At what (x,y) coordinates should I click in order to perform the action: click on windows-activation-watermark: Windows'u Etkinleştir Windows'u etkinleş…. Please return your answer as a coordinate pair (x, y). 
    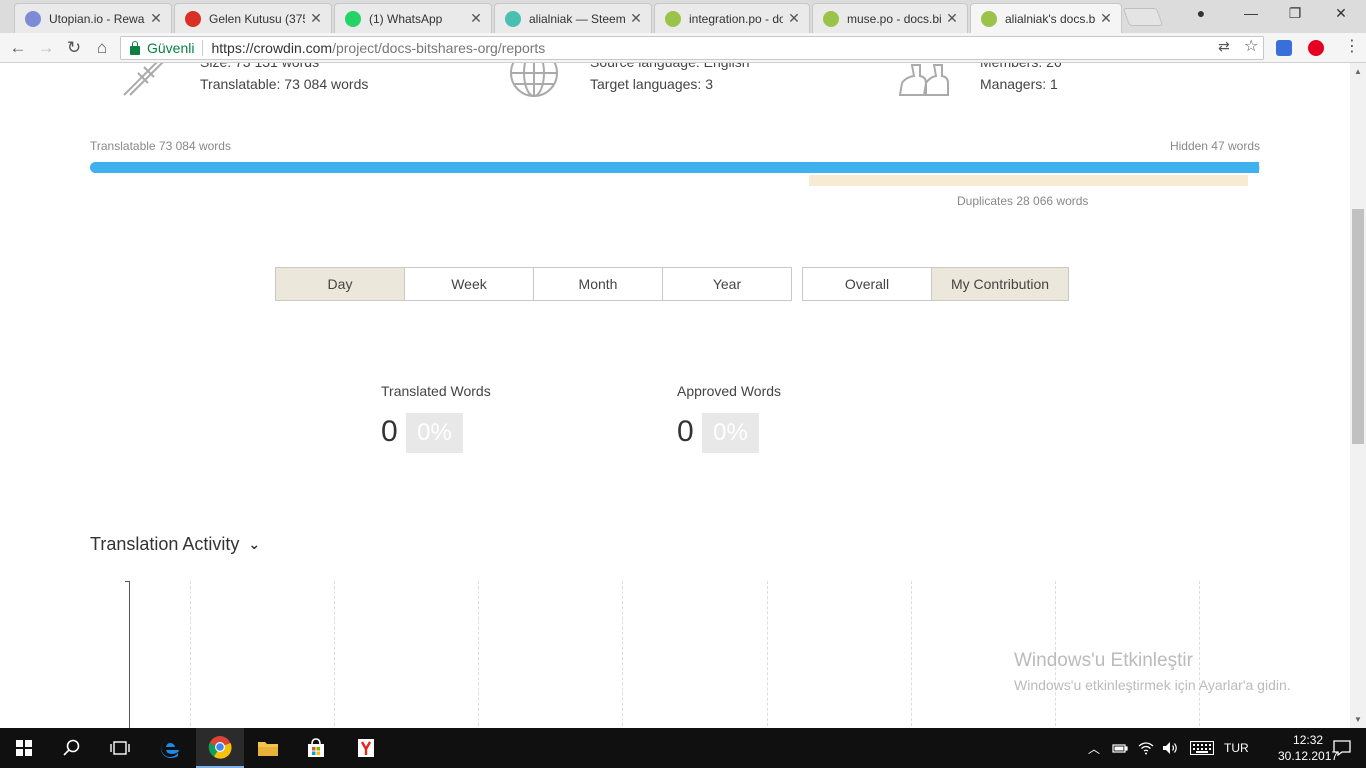
    Looking at the image, I should click on (1152, 671).